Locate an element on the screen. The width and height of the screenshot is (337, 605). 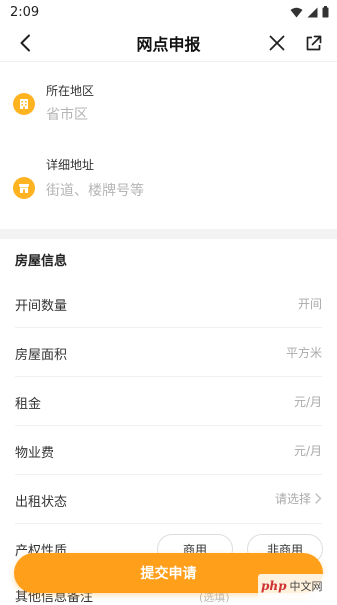
battery-icon is located at coordinates (325, 12).